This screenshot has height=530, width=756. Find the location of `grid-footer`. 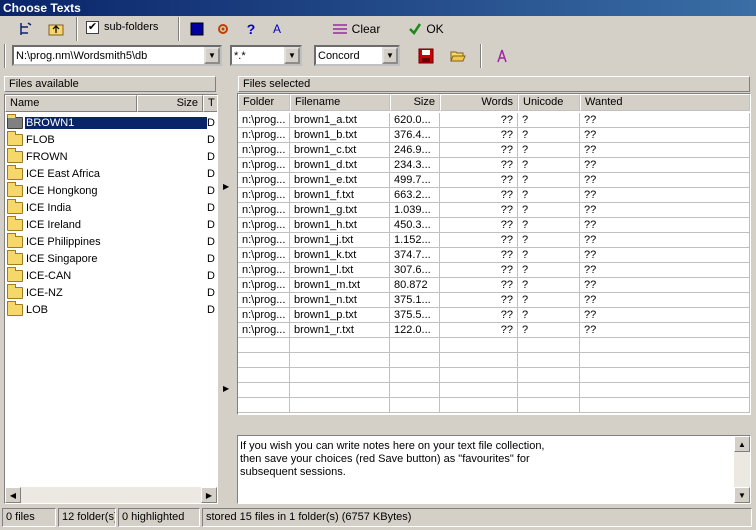

grid-footer is located at coordinates (494, 424).